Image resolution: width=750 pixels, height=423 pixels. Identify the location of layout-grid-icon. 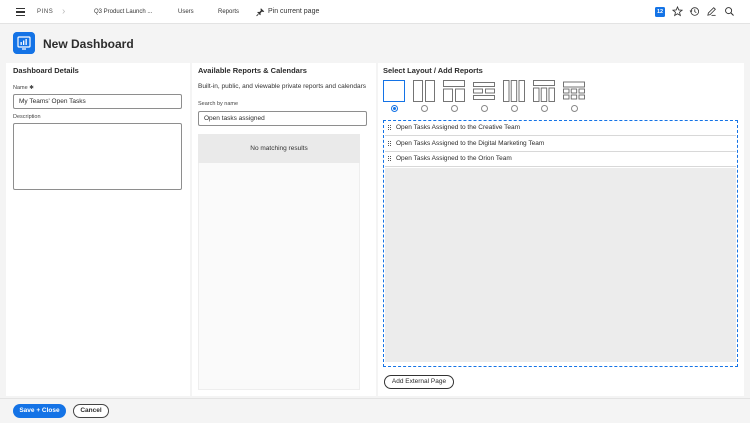
(574, 91).